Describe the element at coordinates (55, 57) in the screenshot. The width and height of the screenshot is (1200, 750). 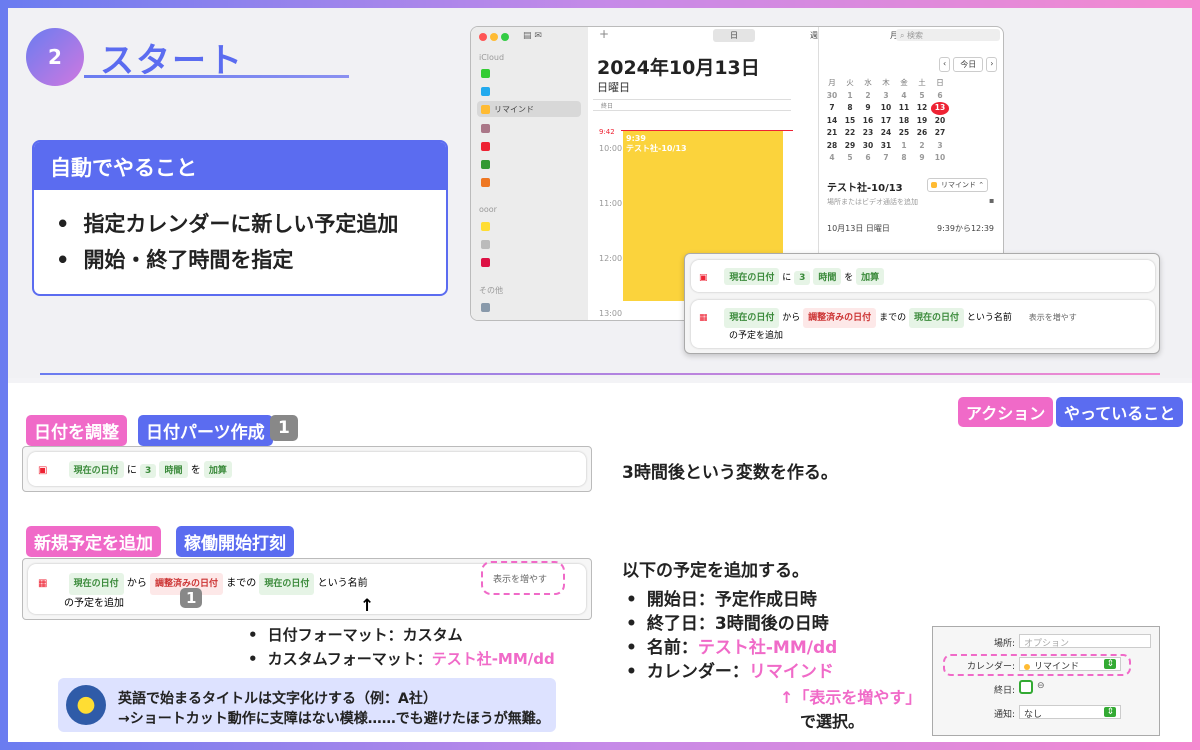
I see `step-number-badge: 2` at that location.